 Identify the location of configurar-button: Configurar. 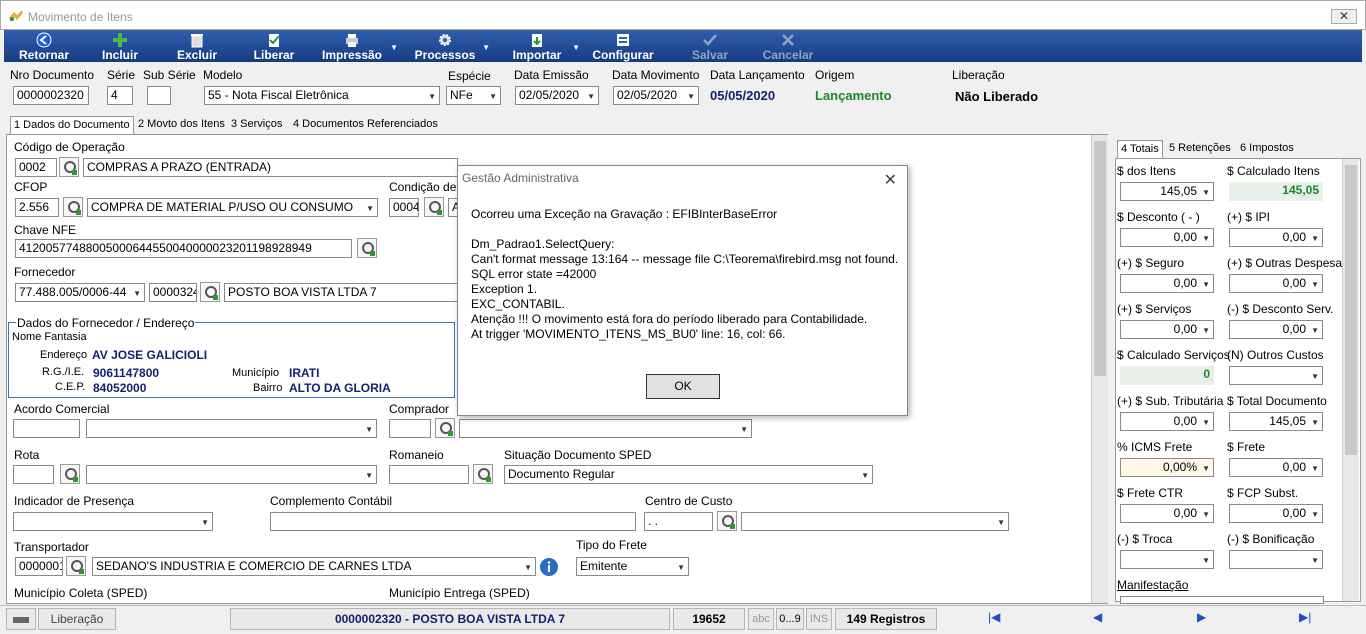
(623, 46).